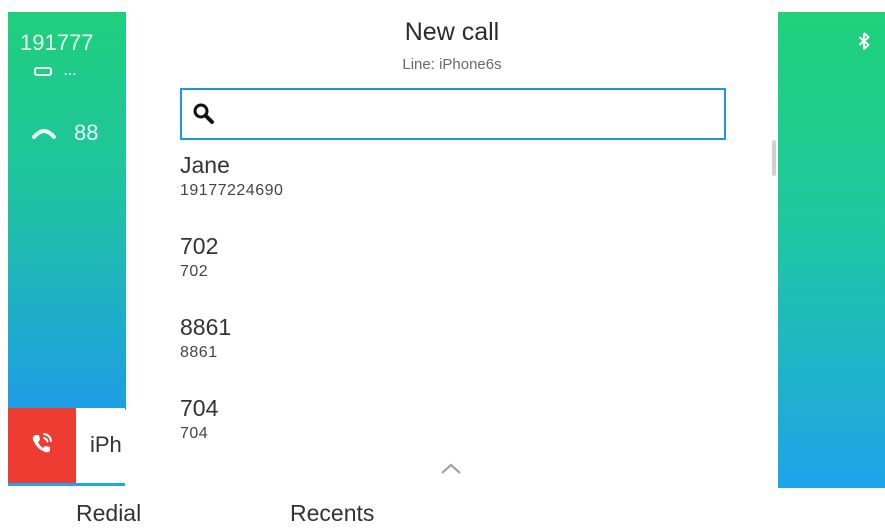  Describe the element at coordinates (106, 444) in the screenshot. I see `line-tab-label: iPh` at that location.